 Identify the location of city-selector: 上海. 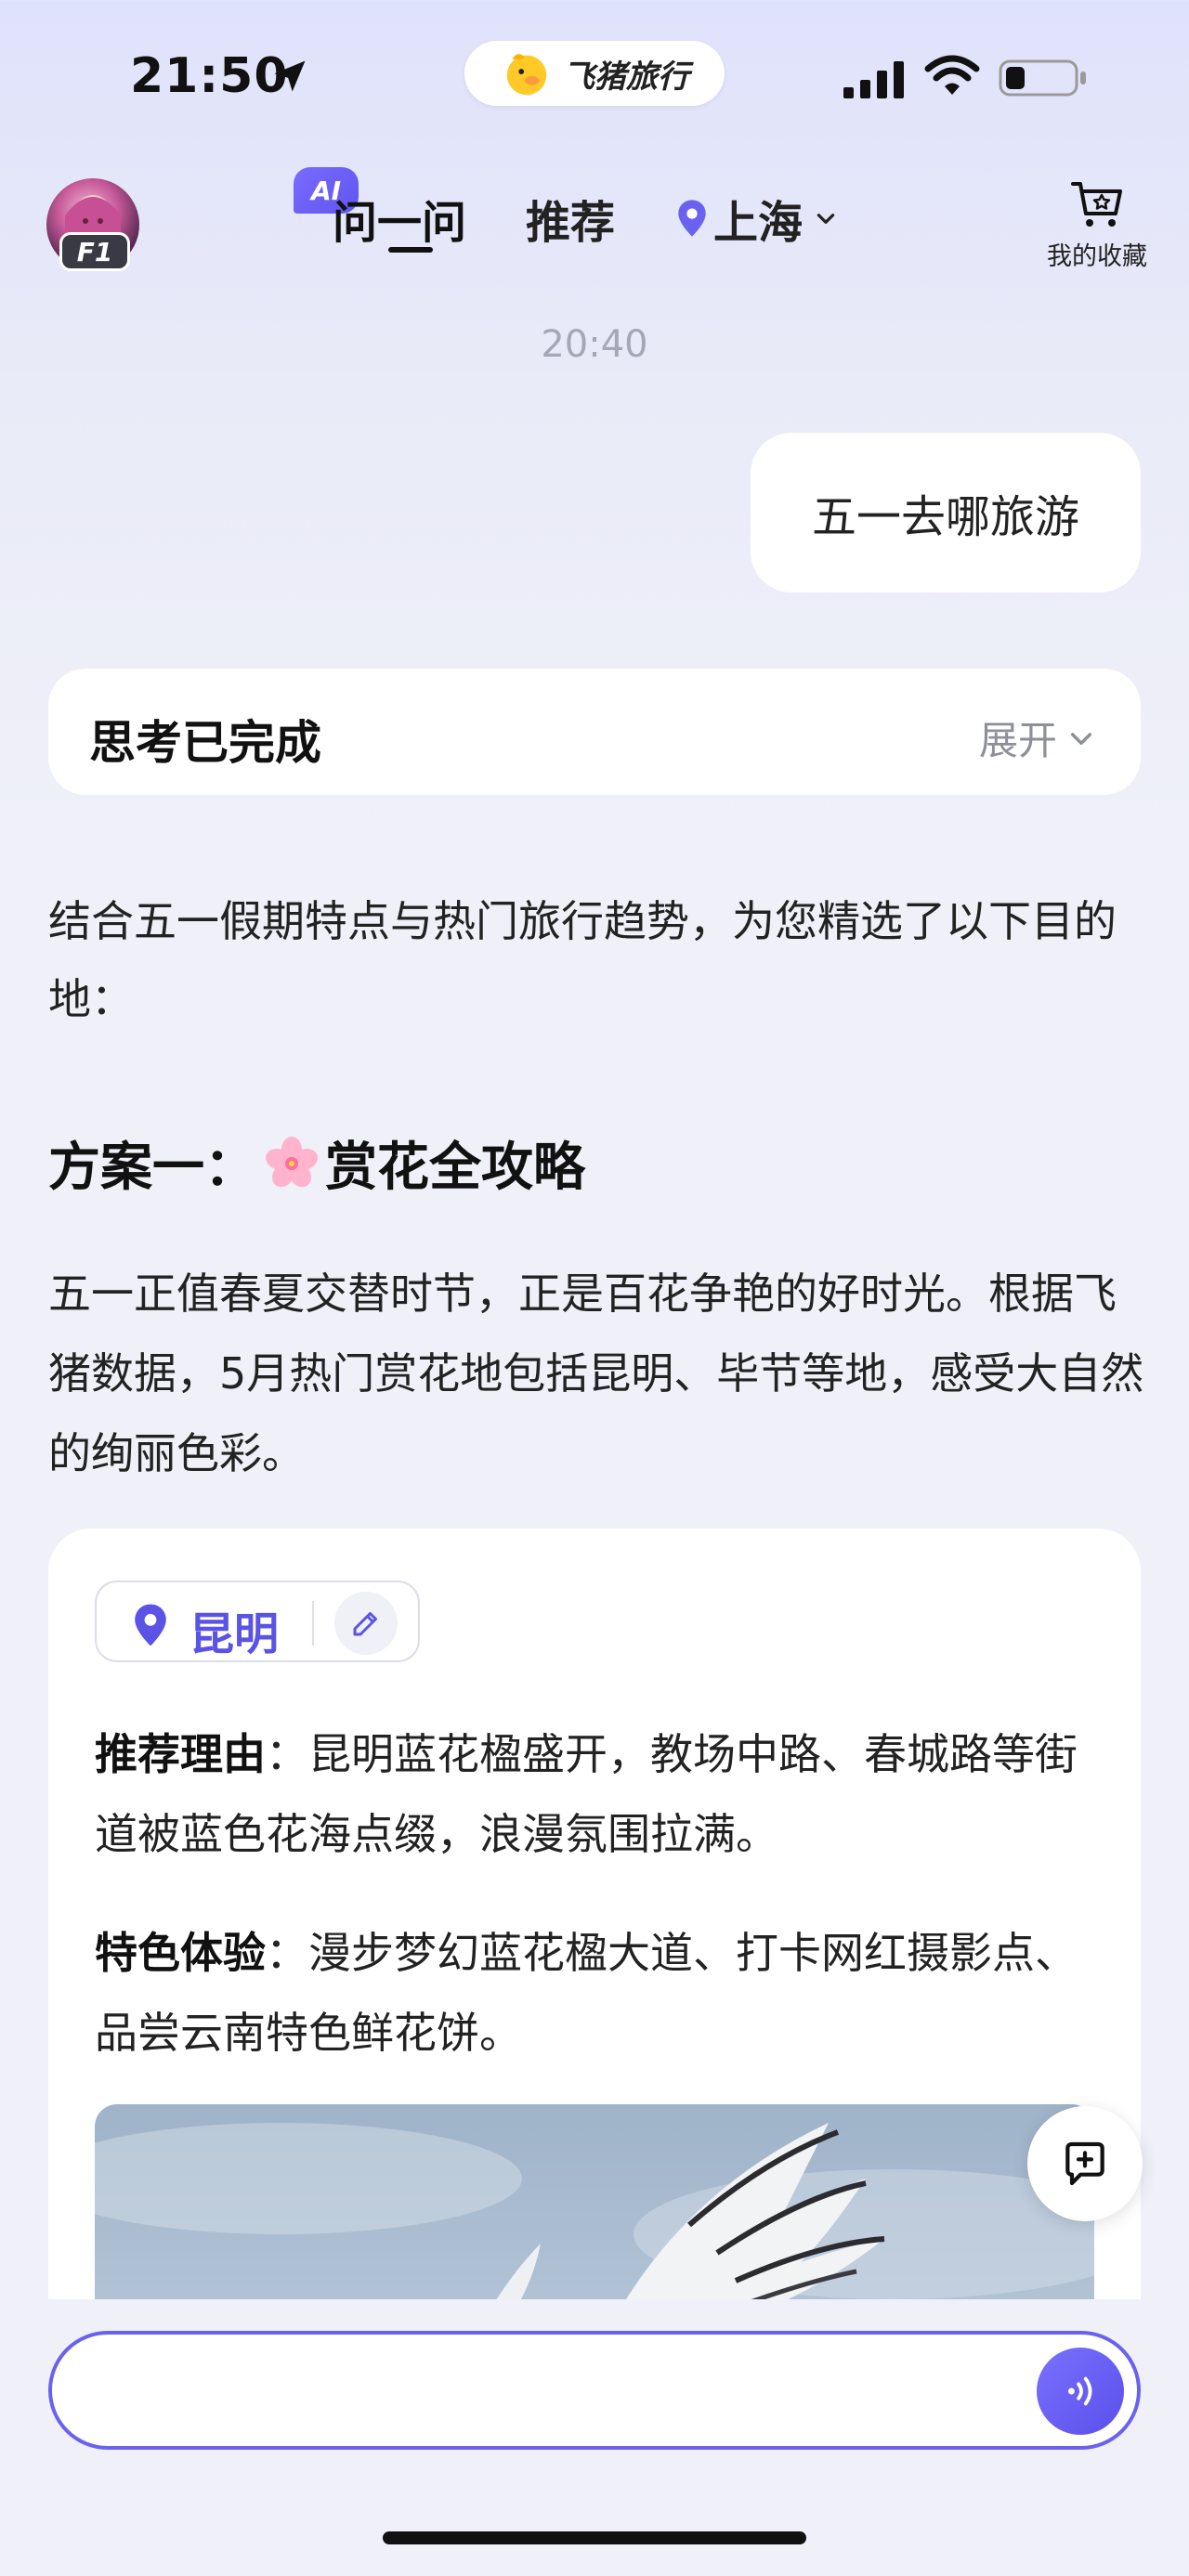
(757, 219).